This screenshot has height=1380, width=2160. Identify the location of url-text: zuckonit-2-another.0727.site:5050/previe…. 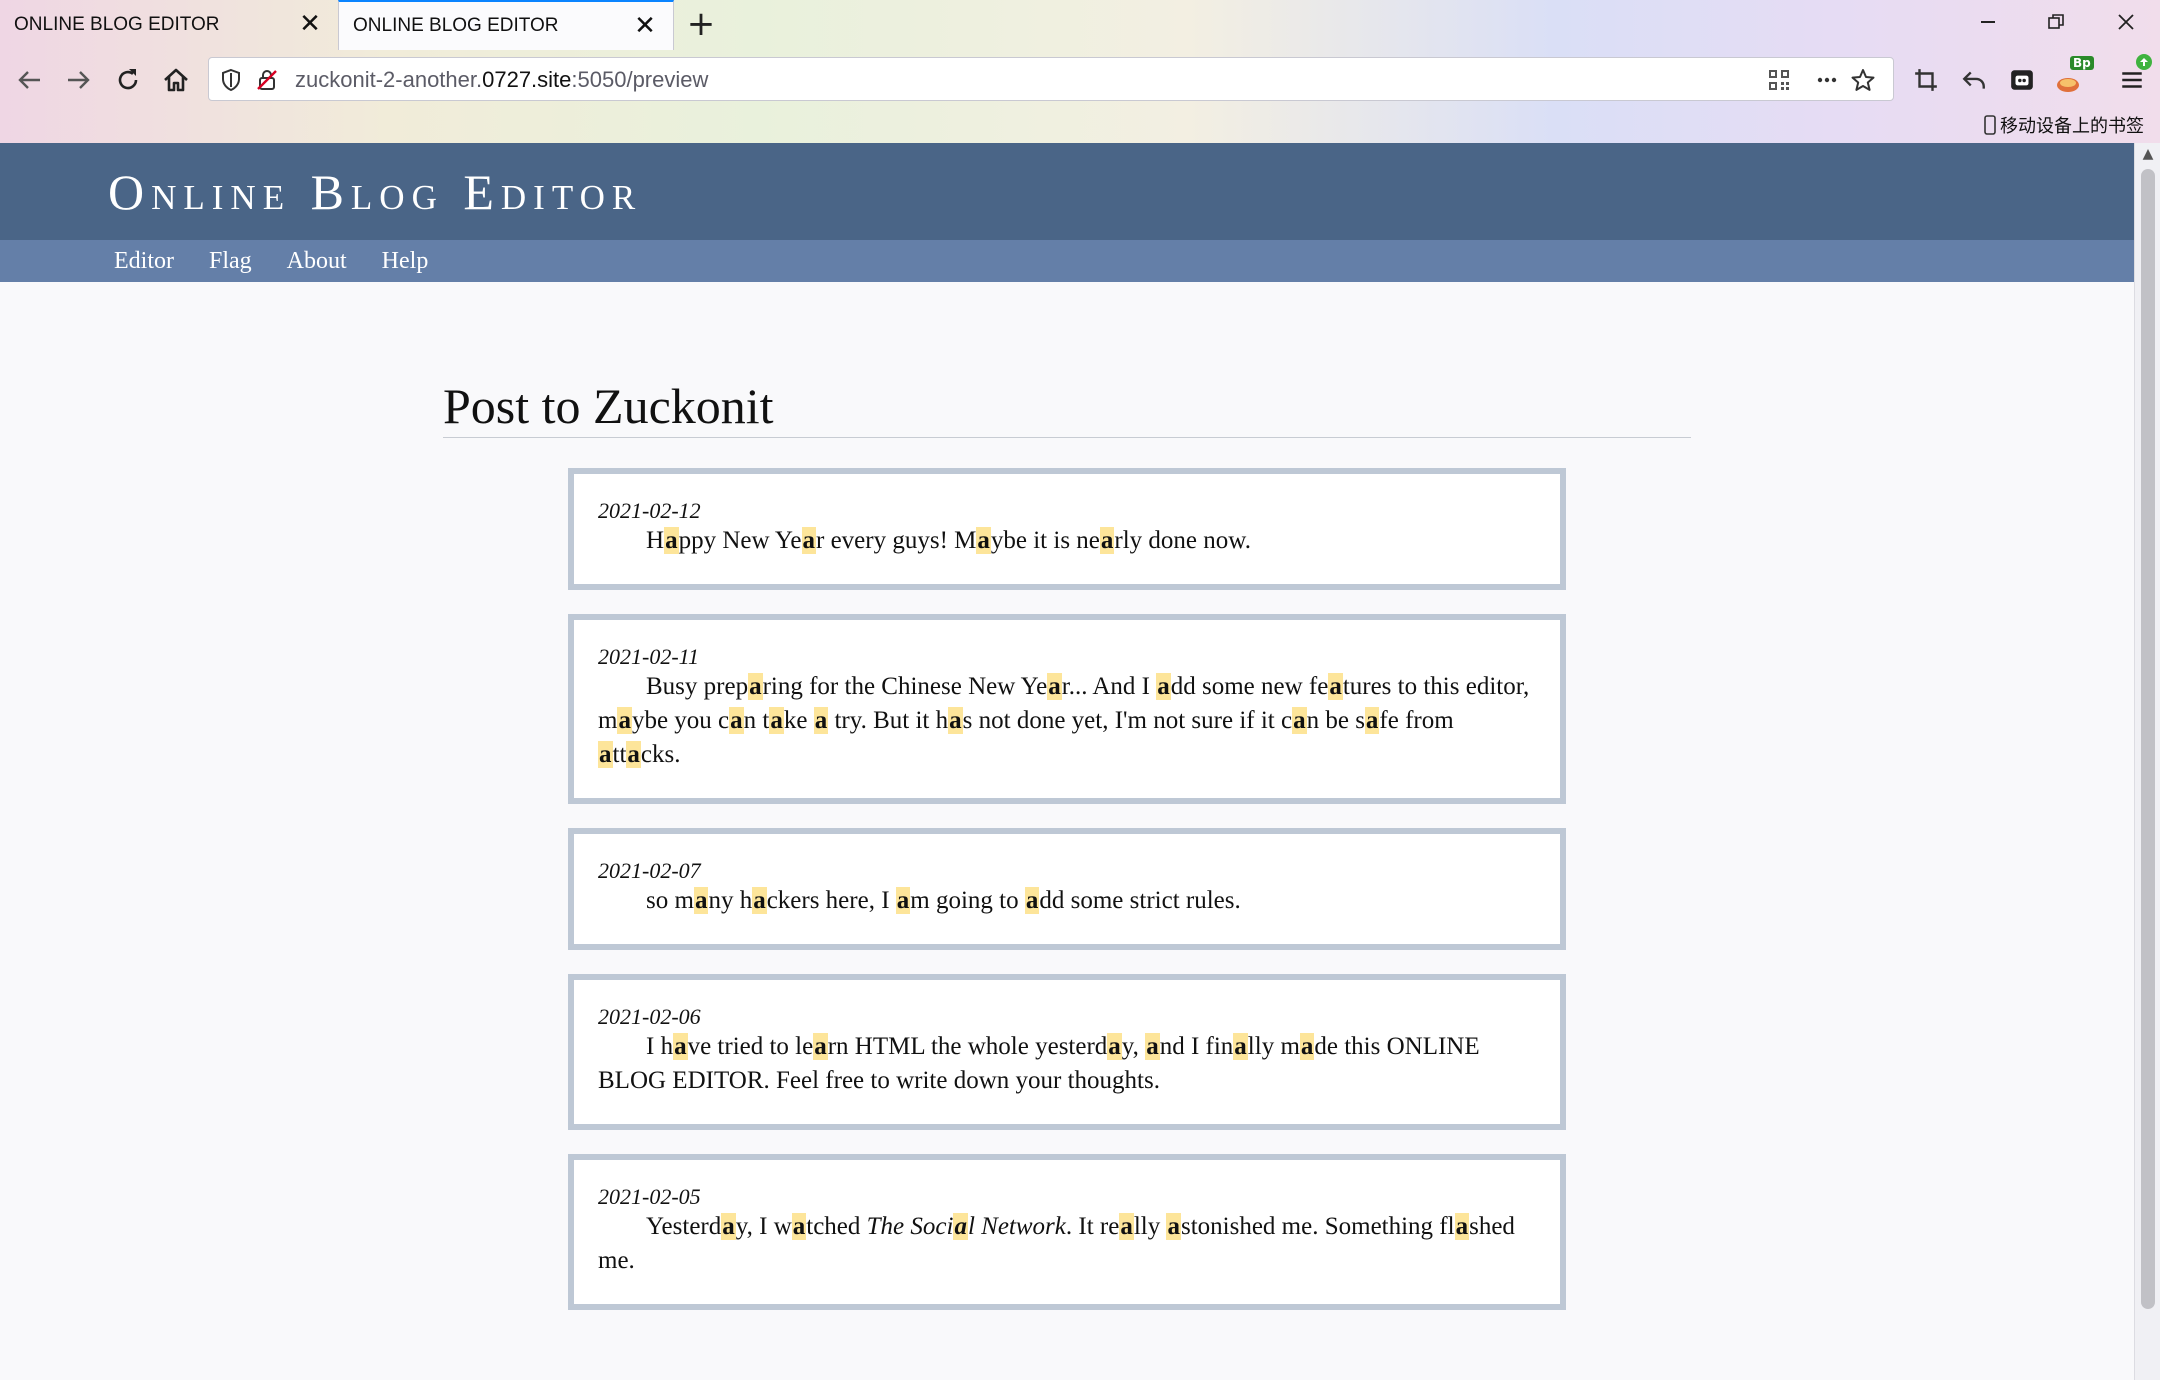
(501, 80).